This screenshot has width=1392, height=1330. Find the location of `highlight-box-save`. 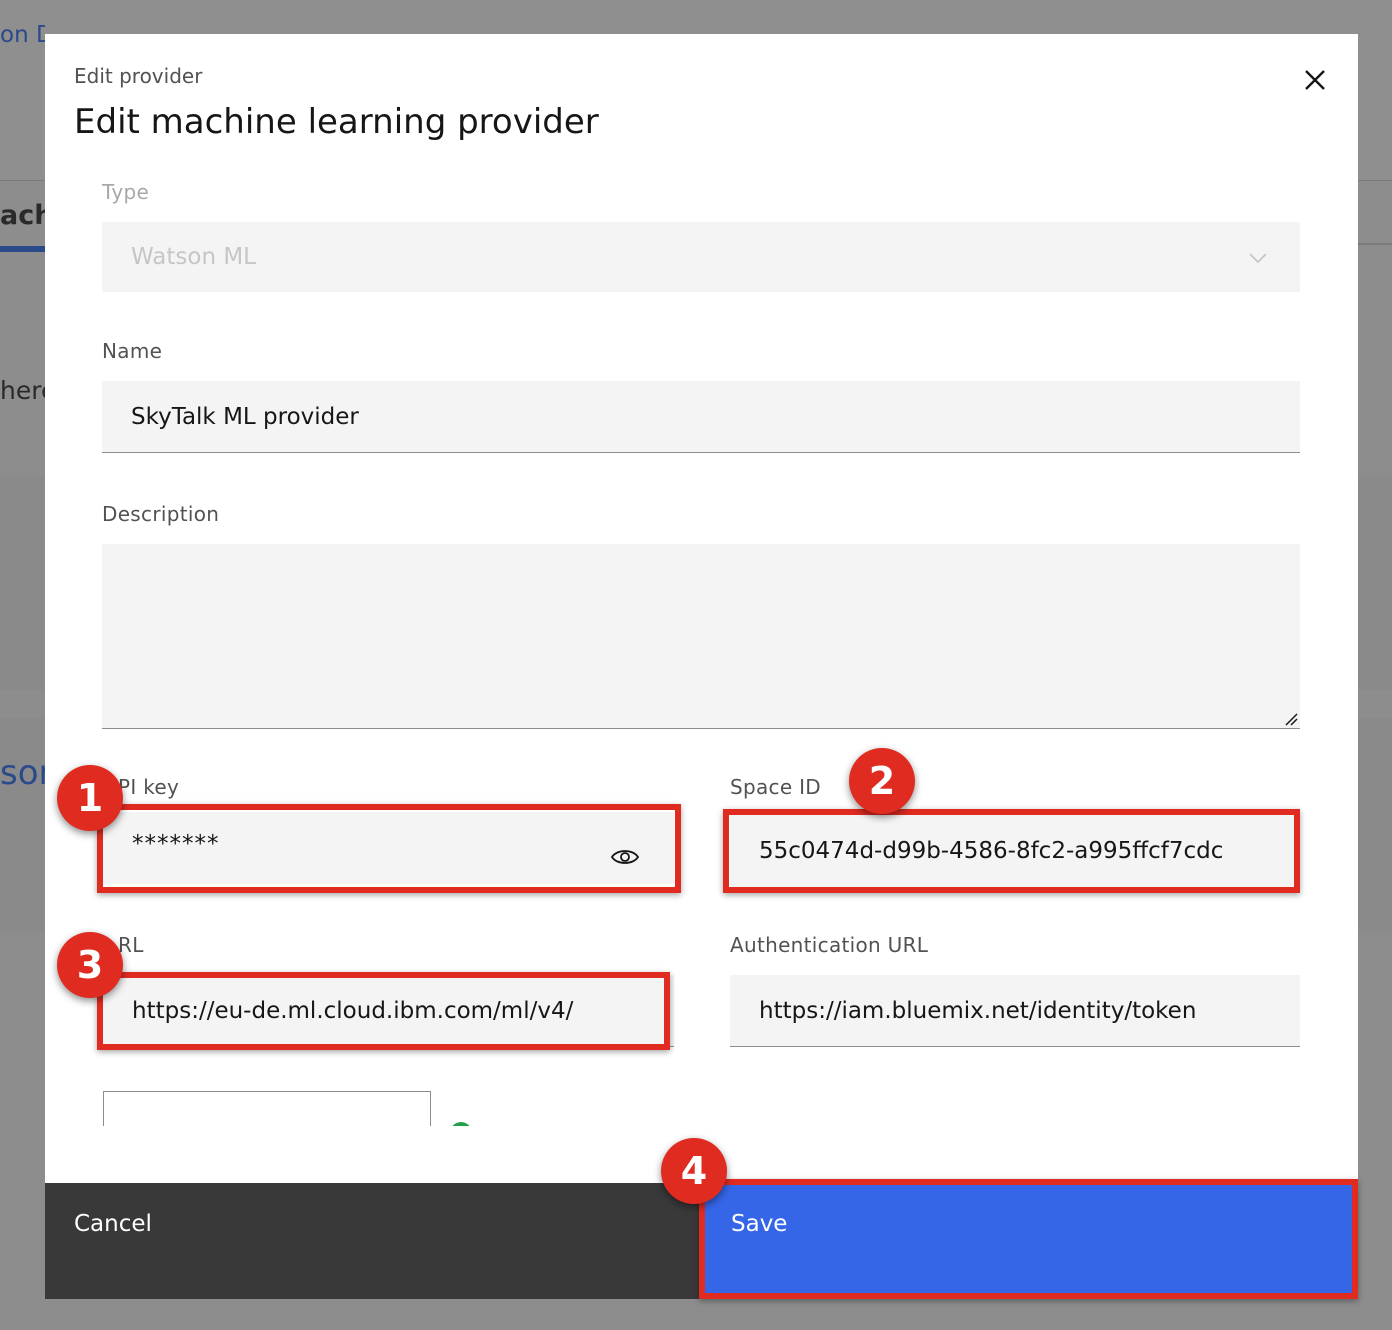

highlight-box-save is located at coordinates (1028, 1239).